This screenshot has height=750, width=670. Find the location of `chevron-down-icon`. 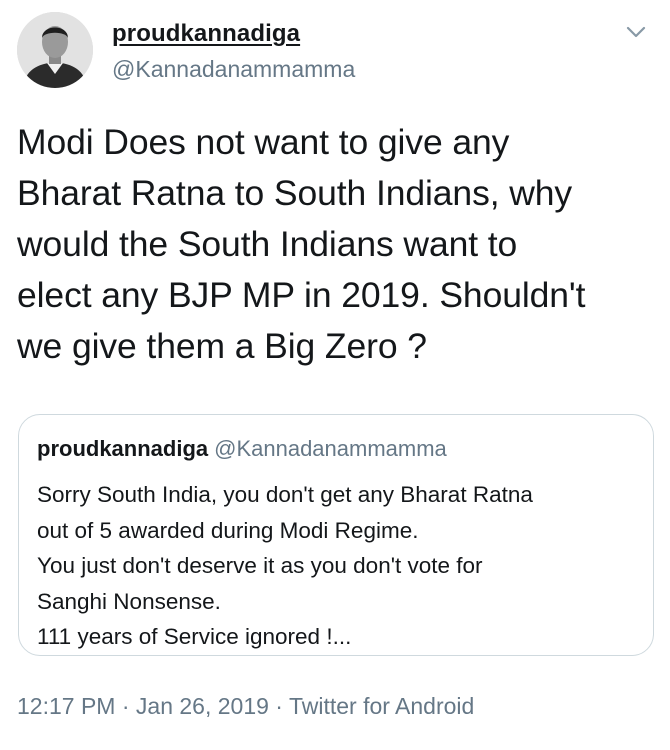

chevron-down-icon is located at coordinates (636, 32).